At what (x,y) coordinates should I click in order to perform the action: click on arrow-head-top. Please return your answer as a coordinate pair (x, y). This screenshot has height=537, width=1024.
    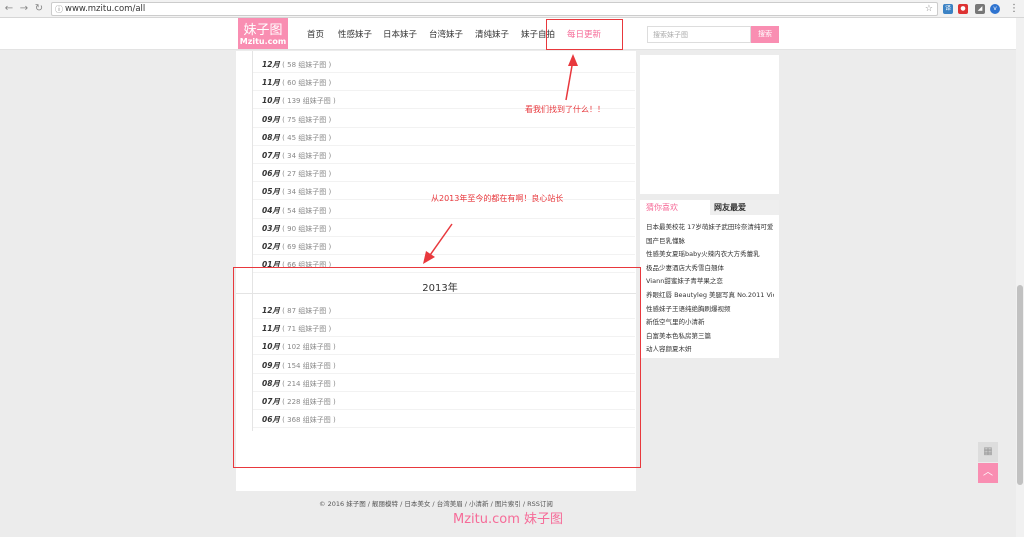
    Looking at the image, I should click on (573, 60).